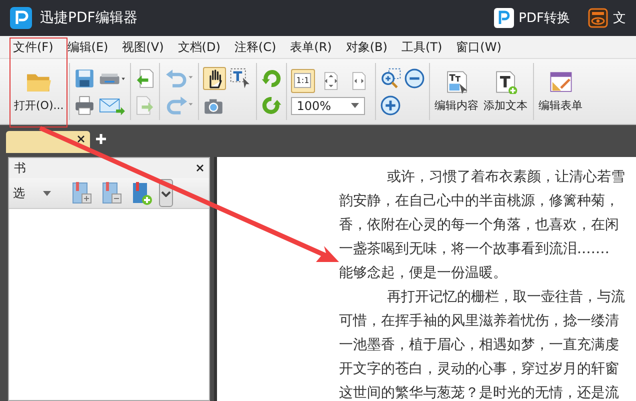  What do you see at coordinates (479, 369) in the screenshot?
I see `text-line: 开文字的苍白，灵动的心事，穿过岁月的轩窗` at bounding box center [479, 369].